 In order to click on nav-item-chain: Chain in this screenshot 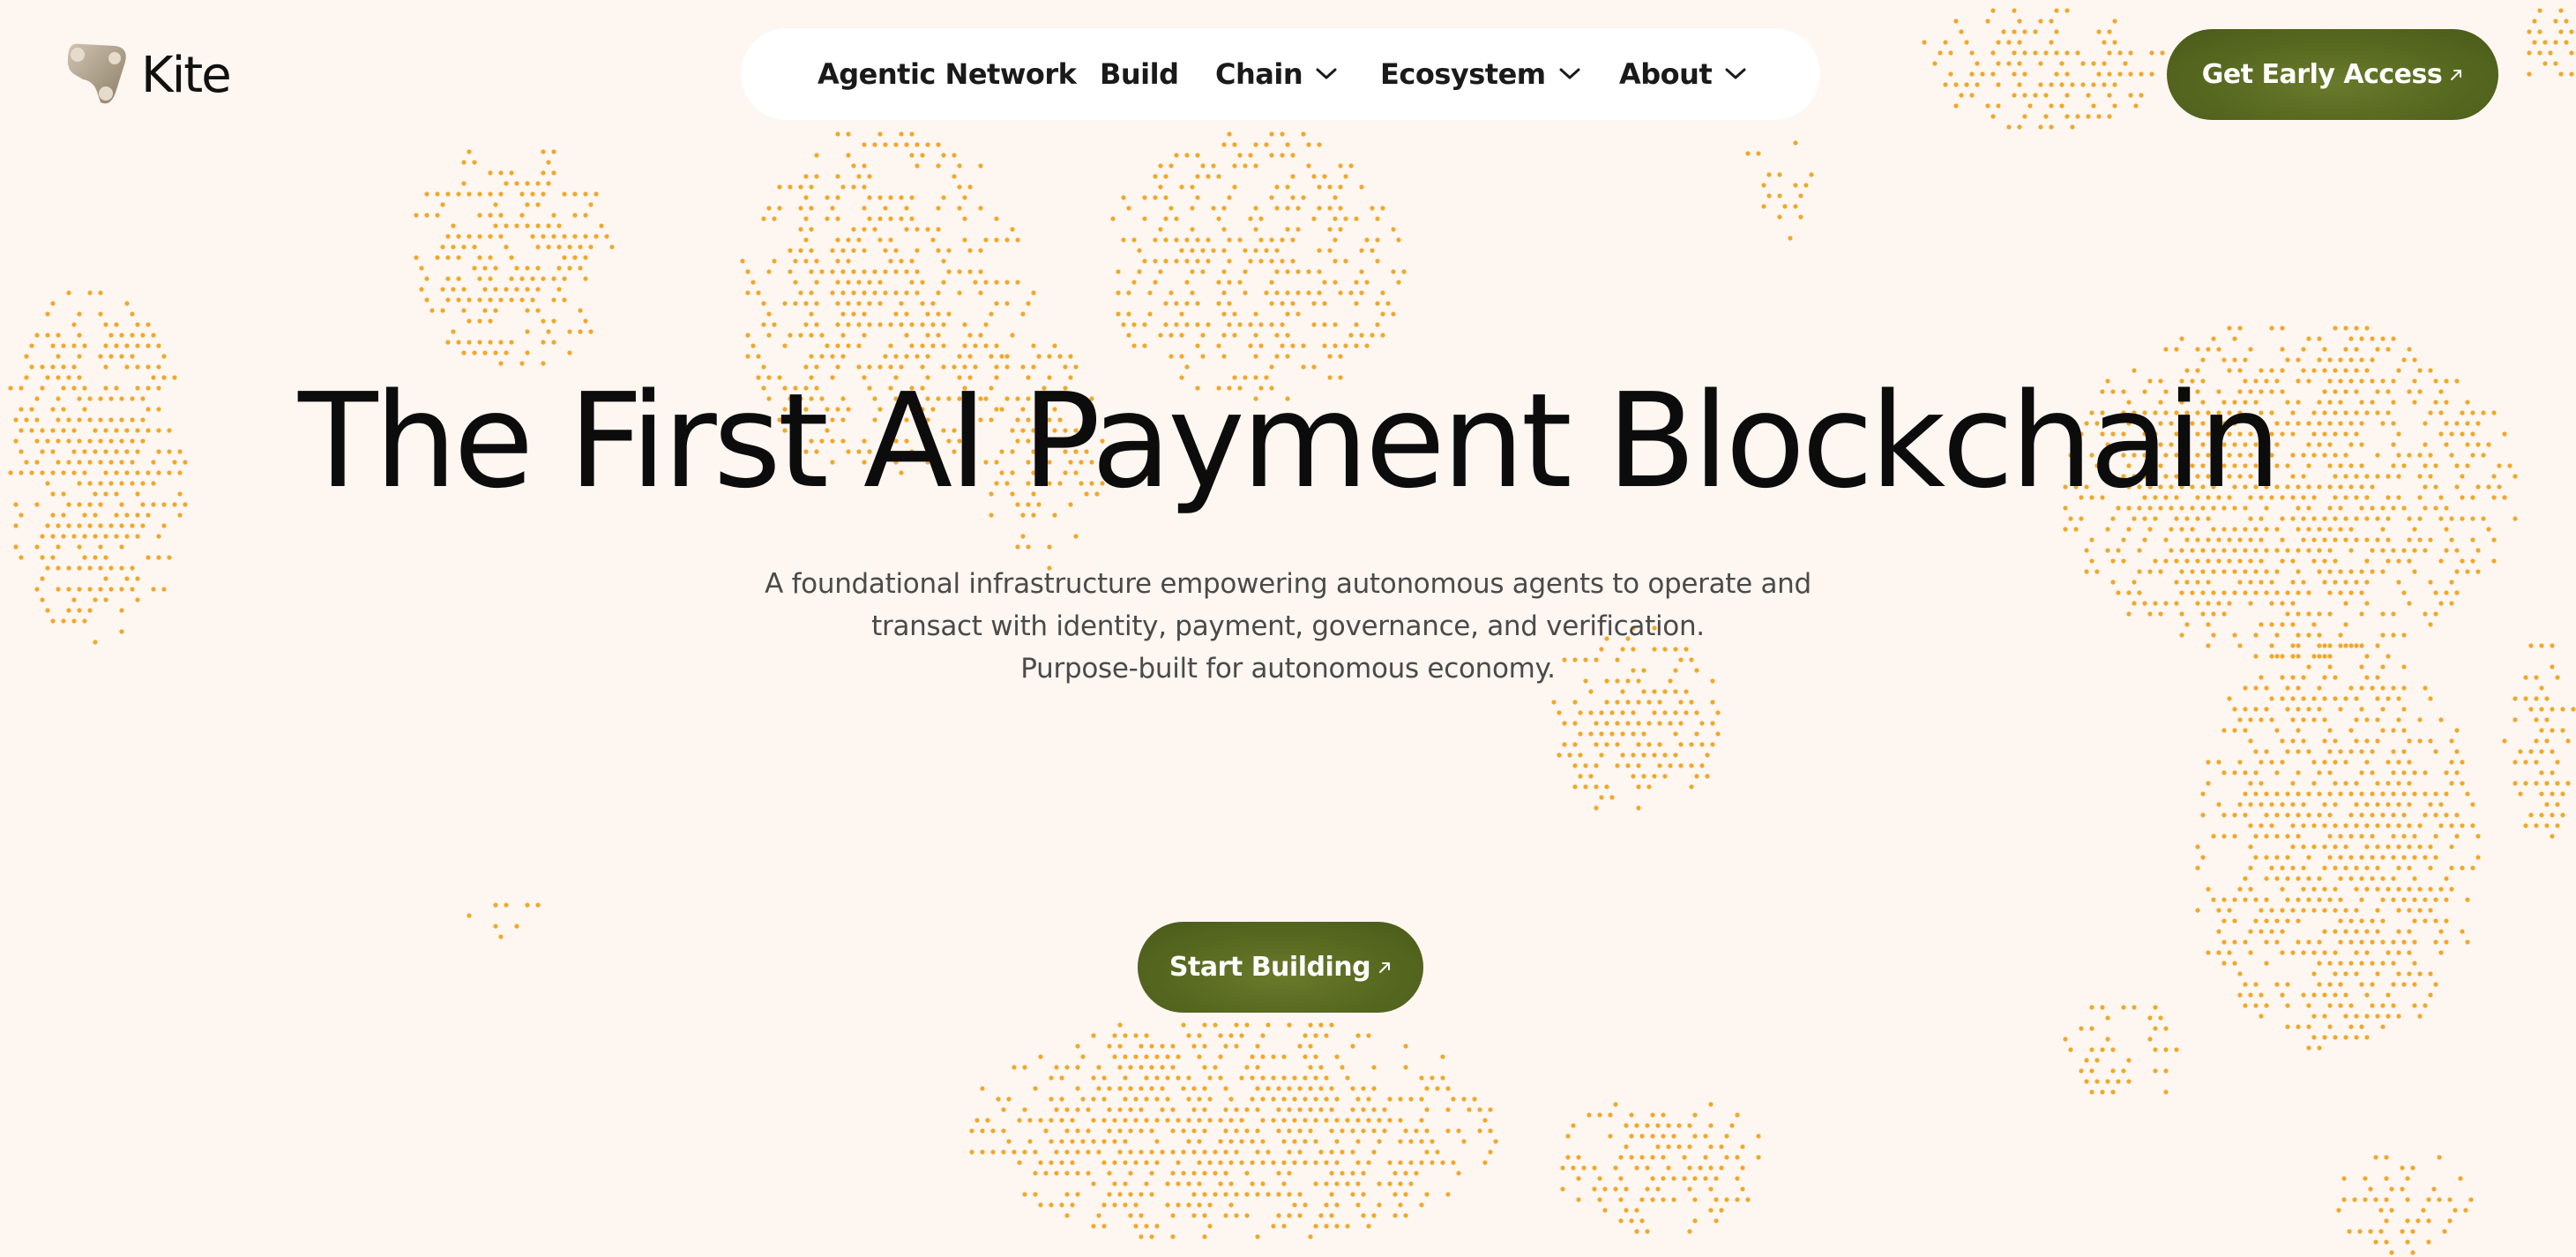, I will do `click(1276, 74)`.